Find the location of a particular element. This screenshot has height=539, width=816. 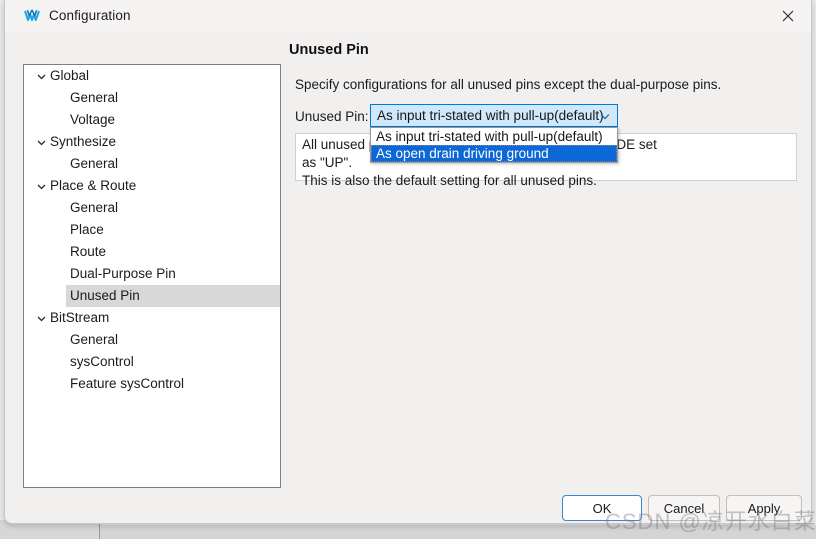

cancel-button: Cancel is located at coordinates (684, 508).